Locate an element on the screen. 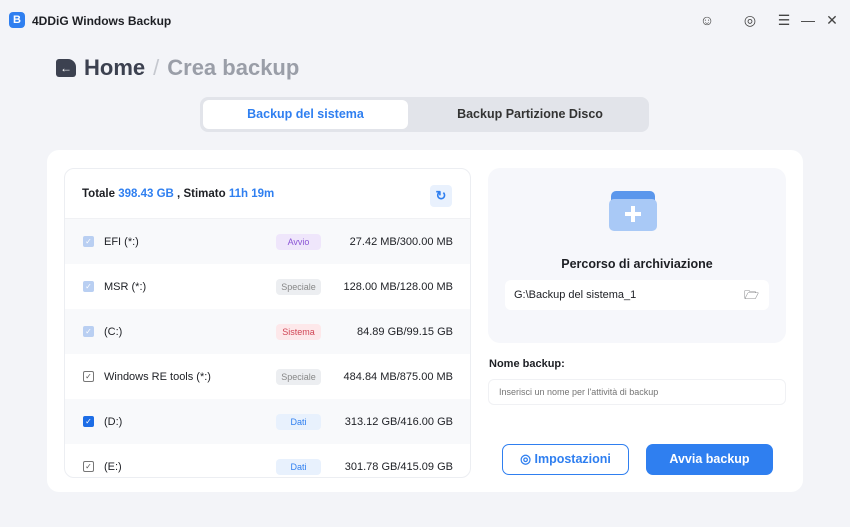  partition-size: 484.84 MB/875.00 MB is located at coordinates (398, 376).